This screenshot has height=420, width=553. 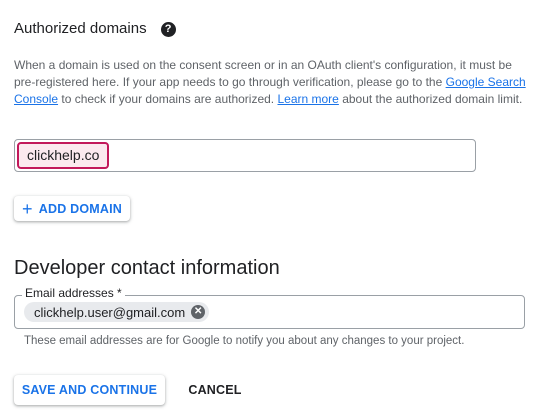 I want to click on authorized-domains-heading: Authorized domains ?, so click(x=95, y=29).